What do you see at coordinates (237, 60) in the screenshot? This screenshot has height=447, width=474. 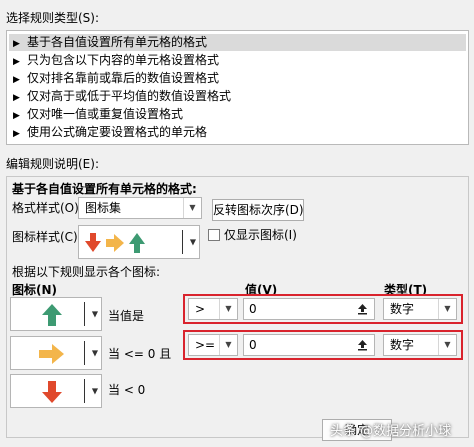 I see `rule-type-item-contains: ▶ 只为包含以下内容的单元格设置格式` at bounding box center [237, 60].